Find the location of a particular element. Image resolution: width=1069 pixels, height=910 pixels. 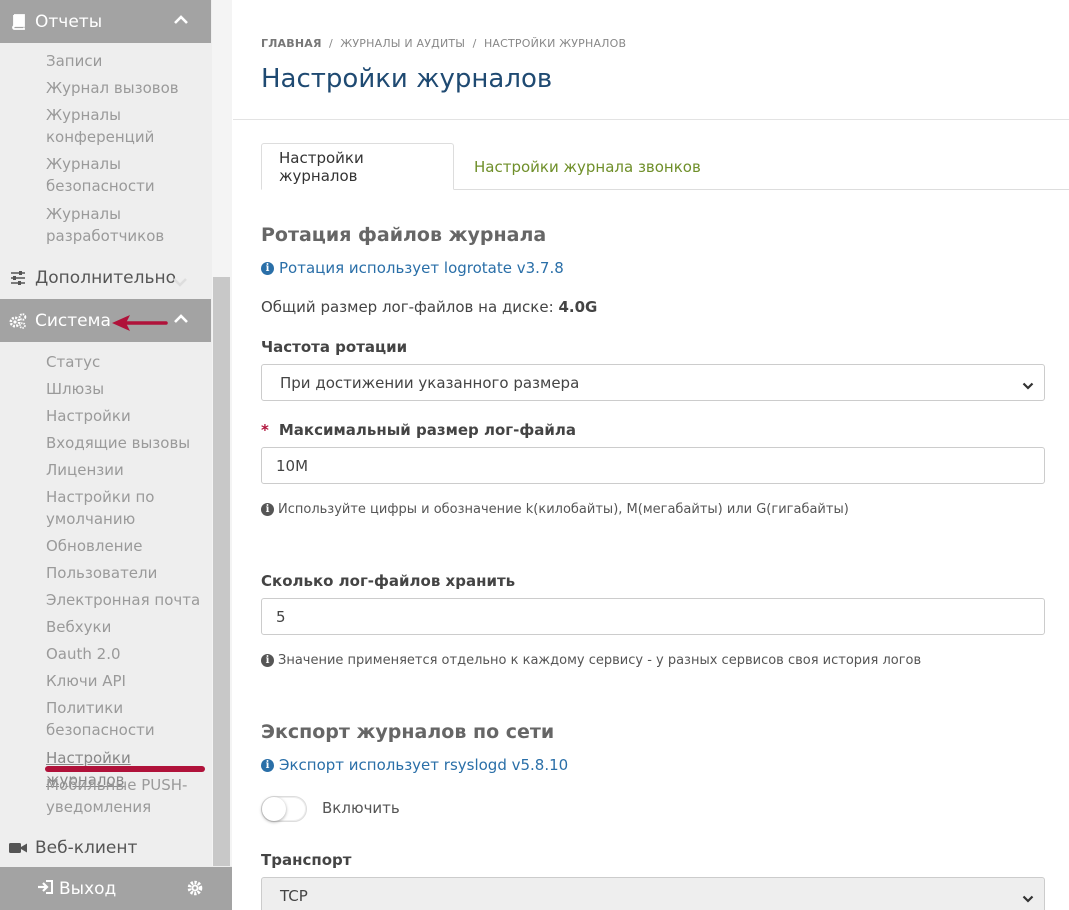

rotation-frequency-label: Частота ротации is located at coordinates (334, 347).